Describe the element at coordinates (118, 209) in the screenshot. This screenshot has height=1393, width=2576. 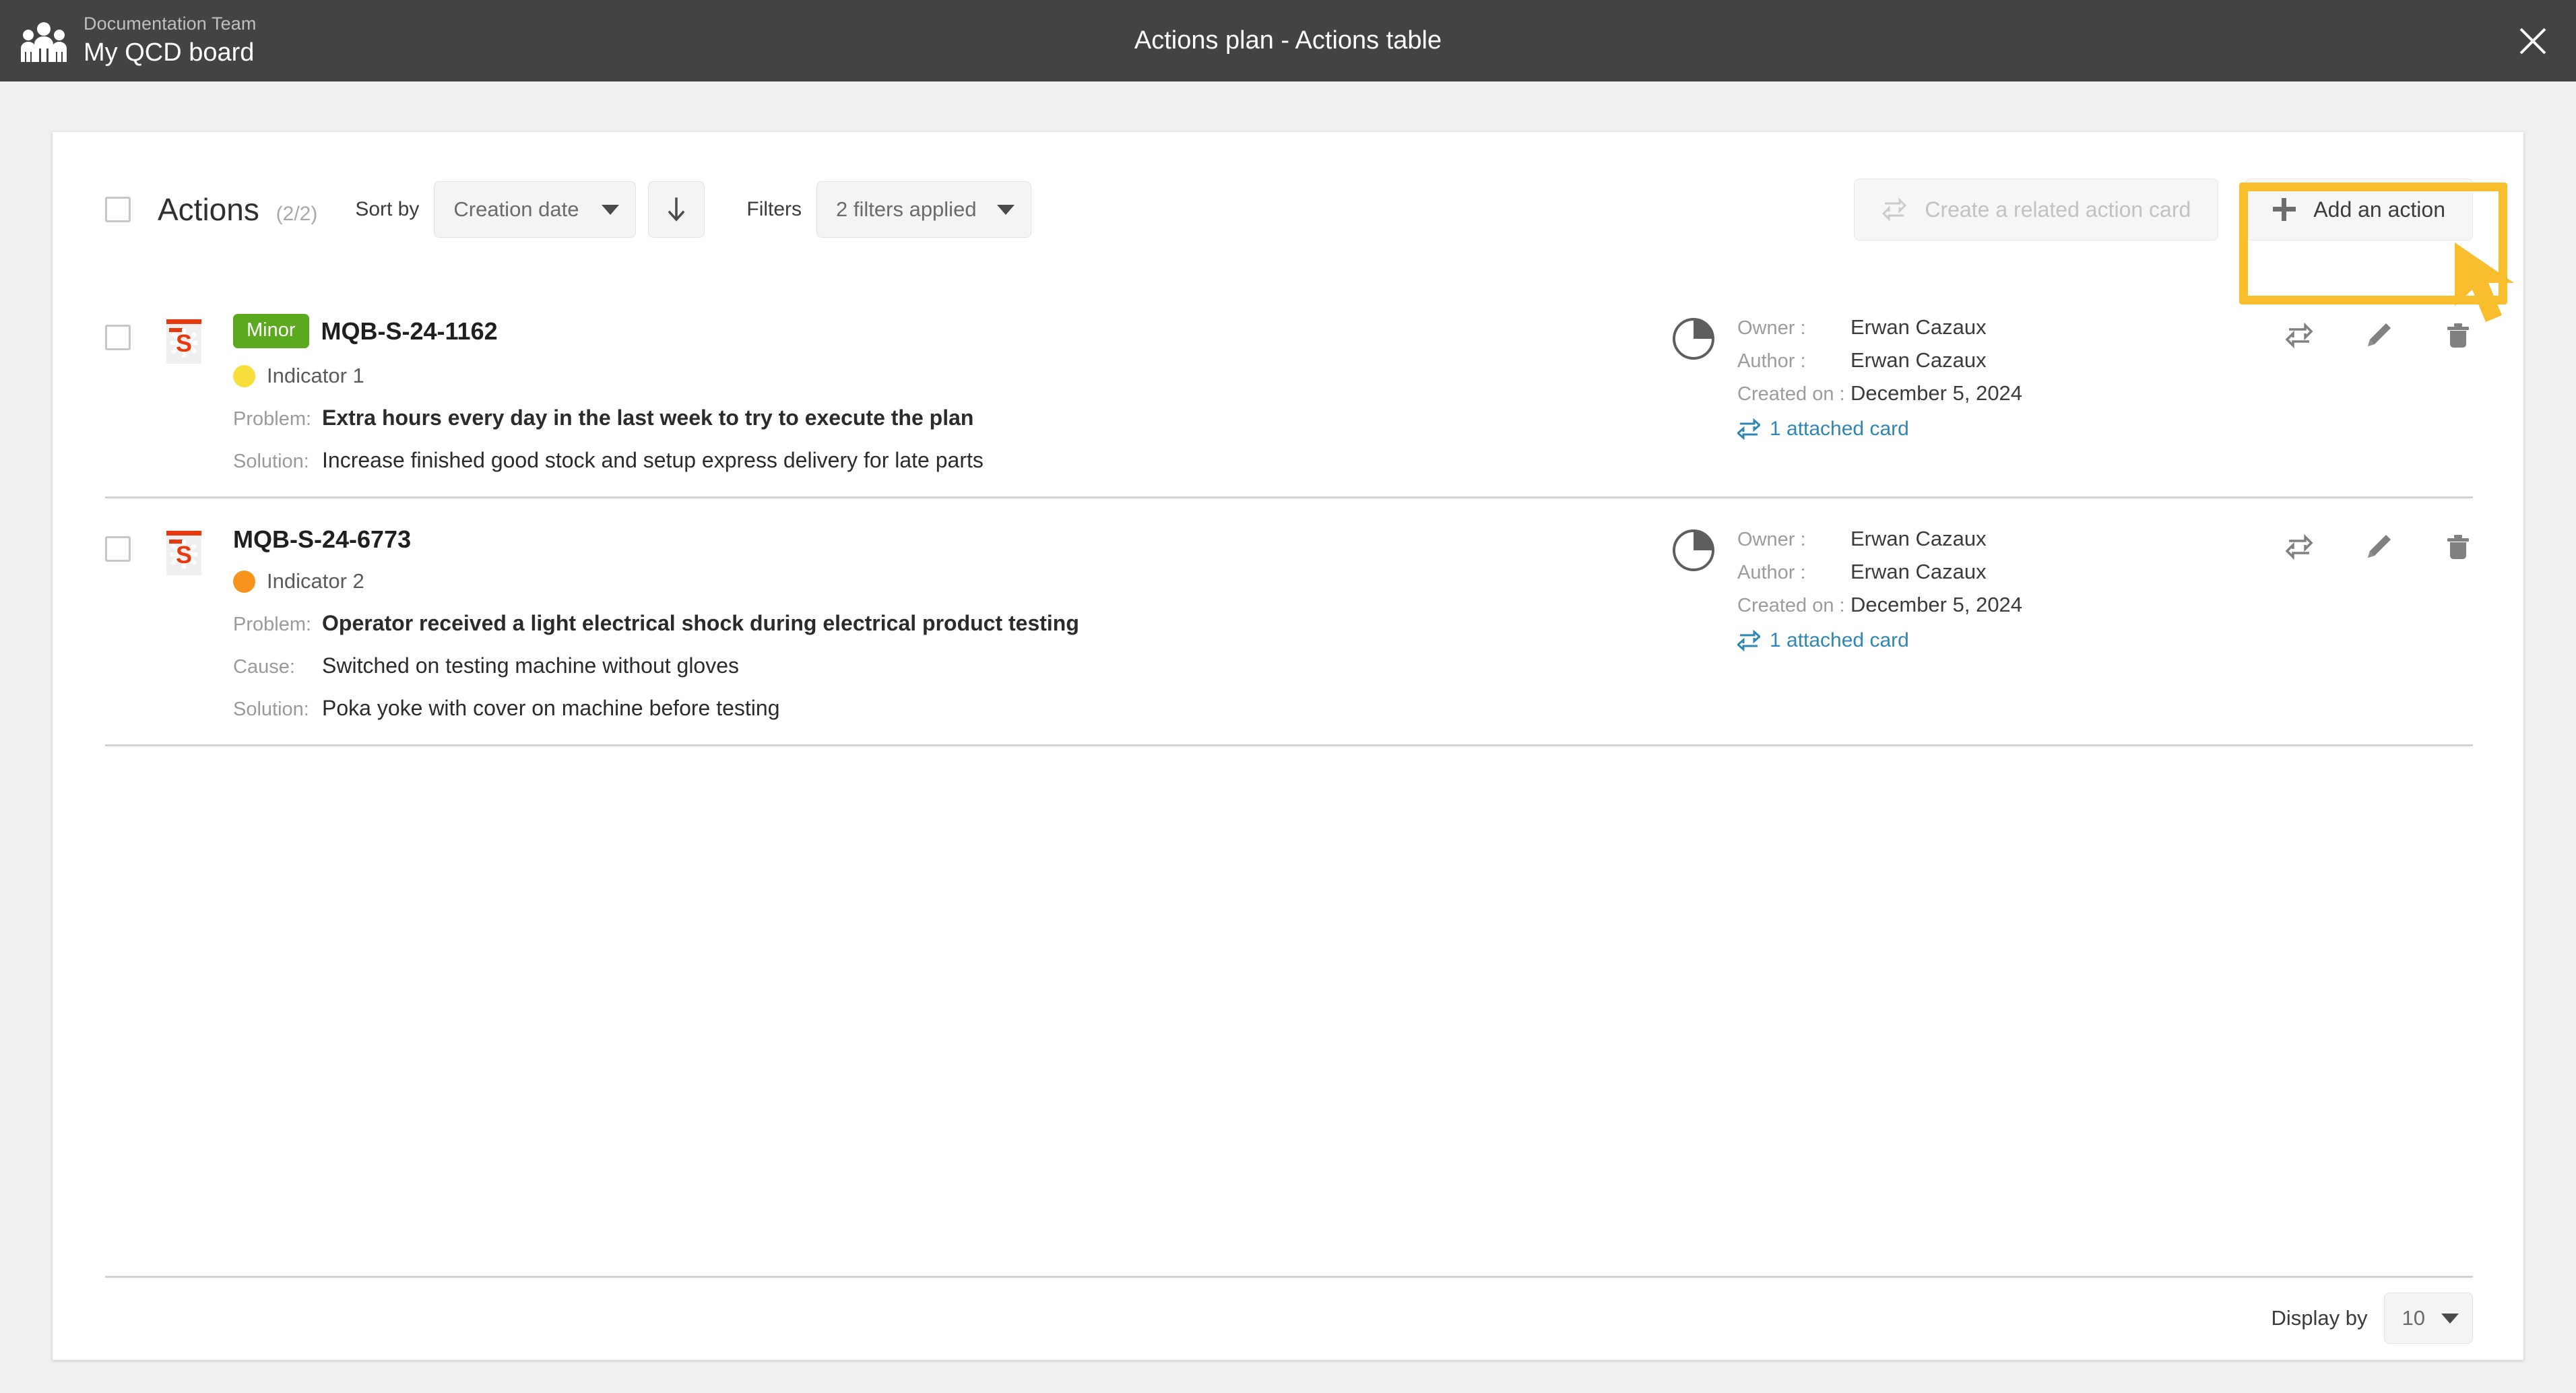
I see `select-all-checkbox` at that location.